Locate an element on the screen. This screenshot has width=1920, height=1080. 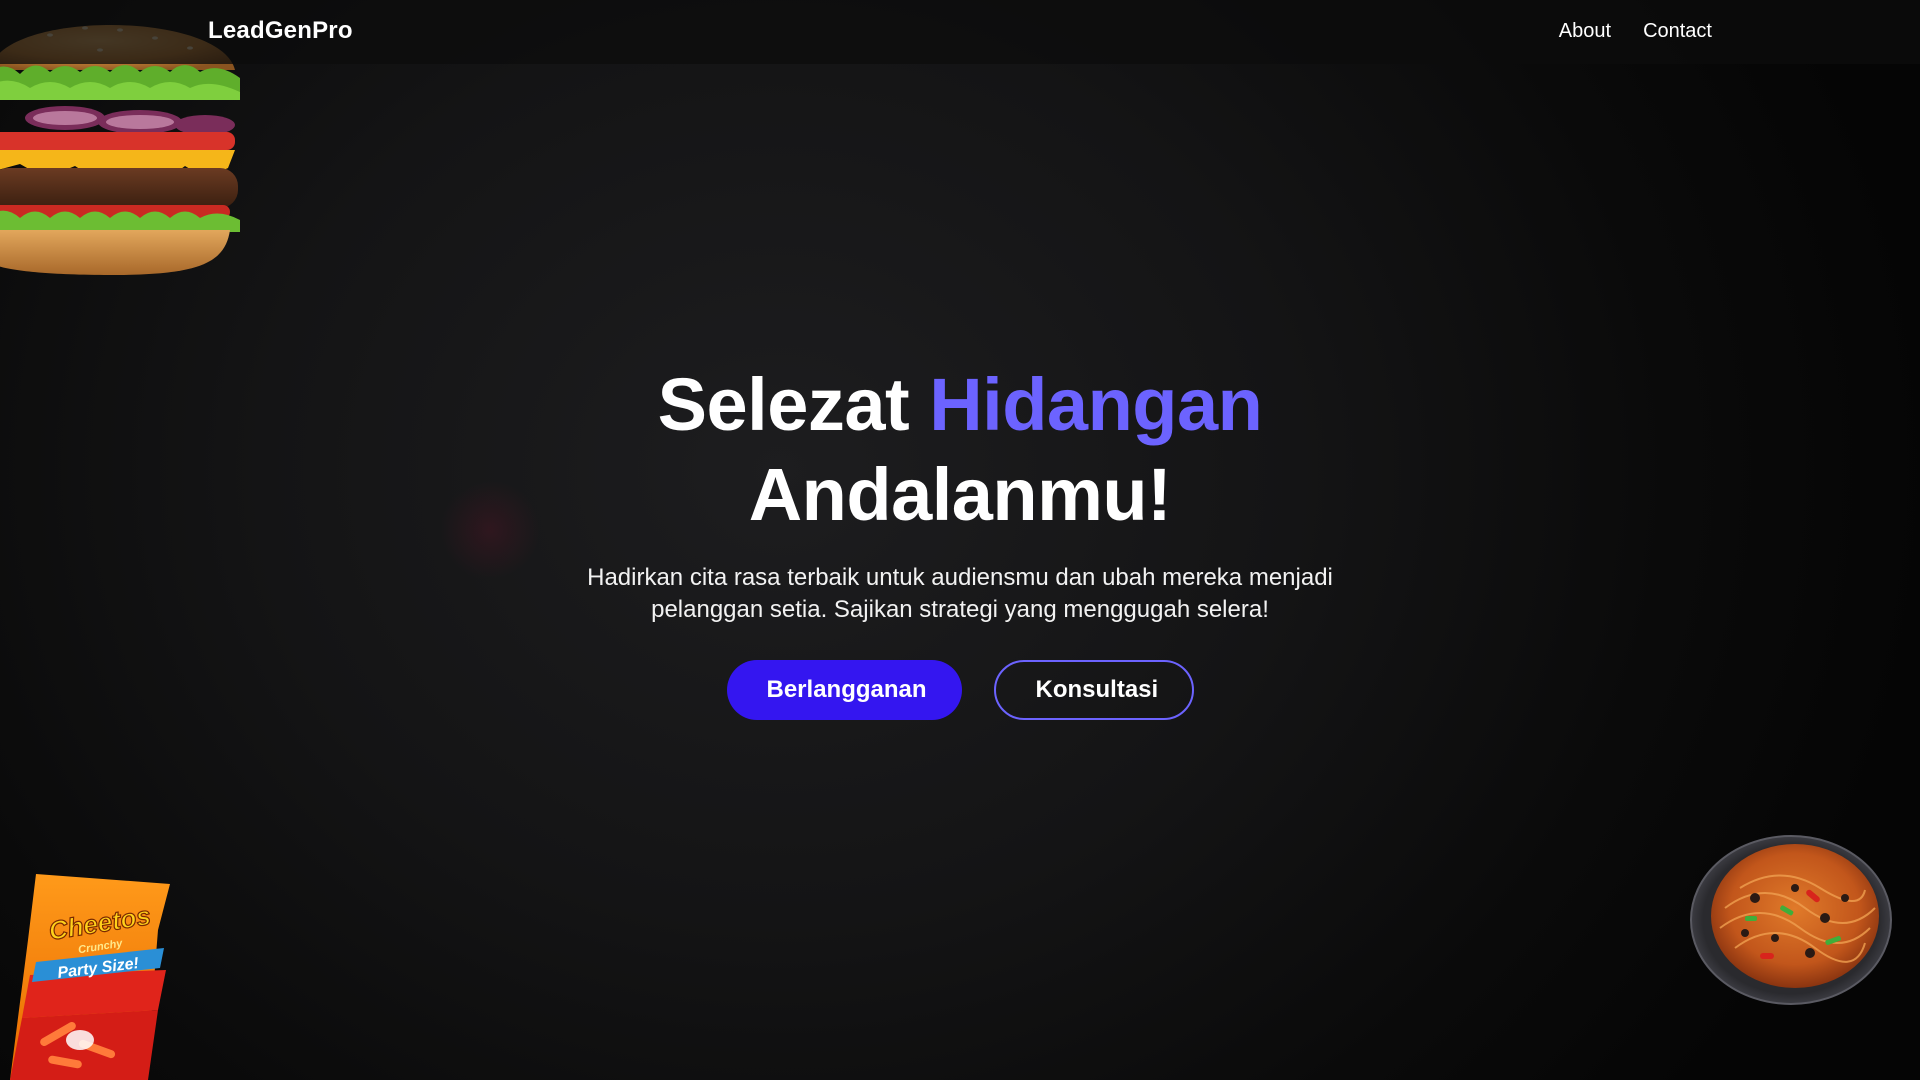
hero-title-line2: Andalanmu! is located at coordinates (960, 494).